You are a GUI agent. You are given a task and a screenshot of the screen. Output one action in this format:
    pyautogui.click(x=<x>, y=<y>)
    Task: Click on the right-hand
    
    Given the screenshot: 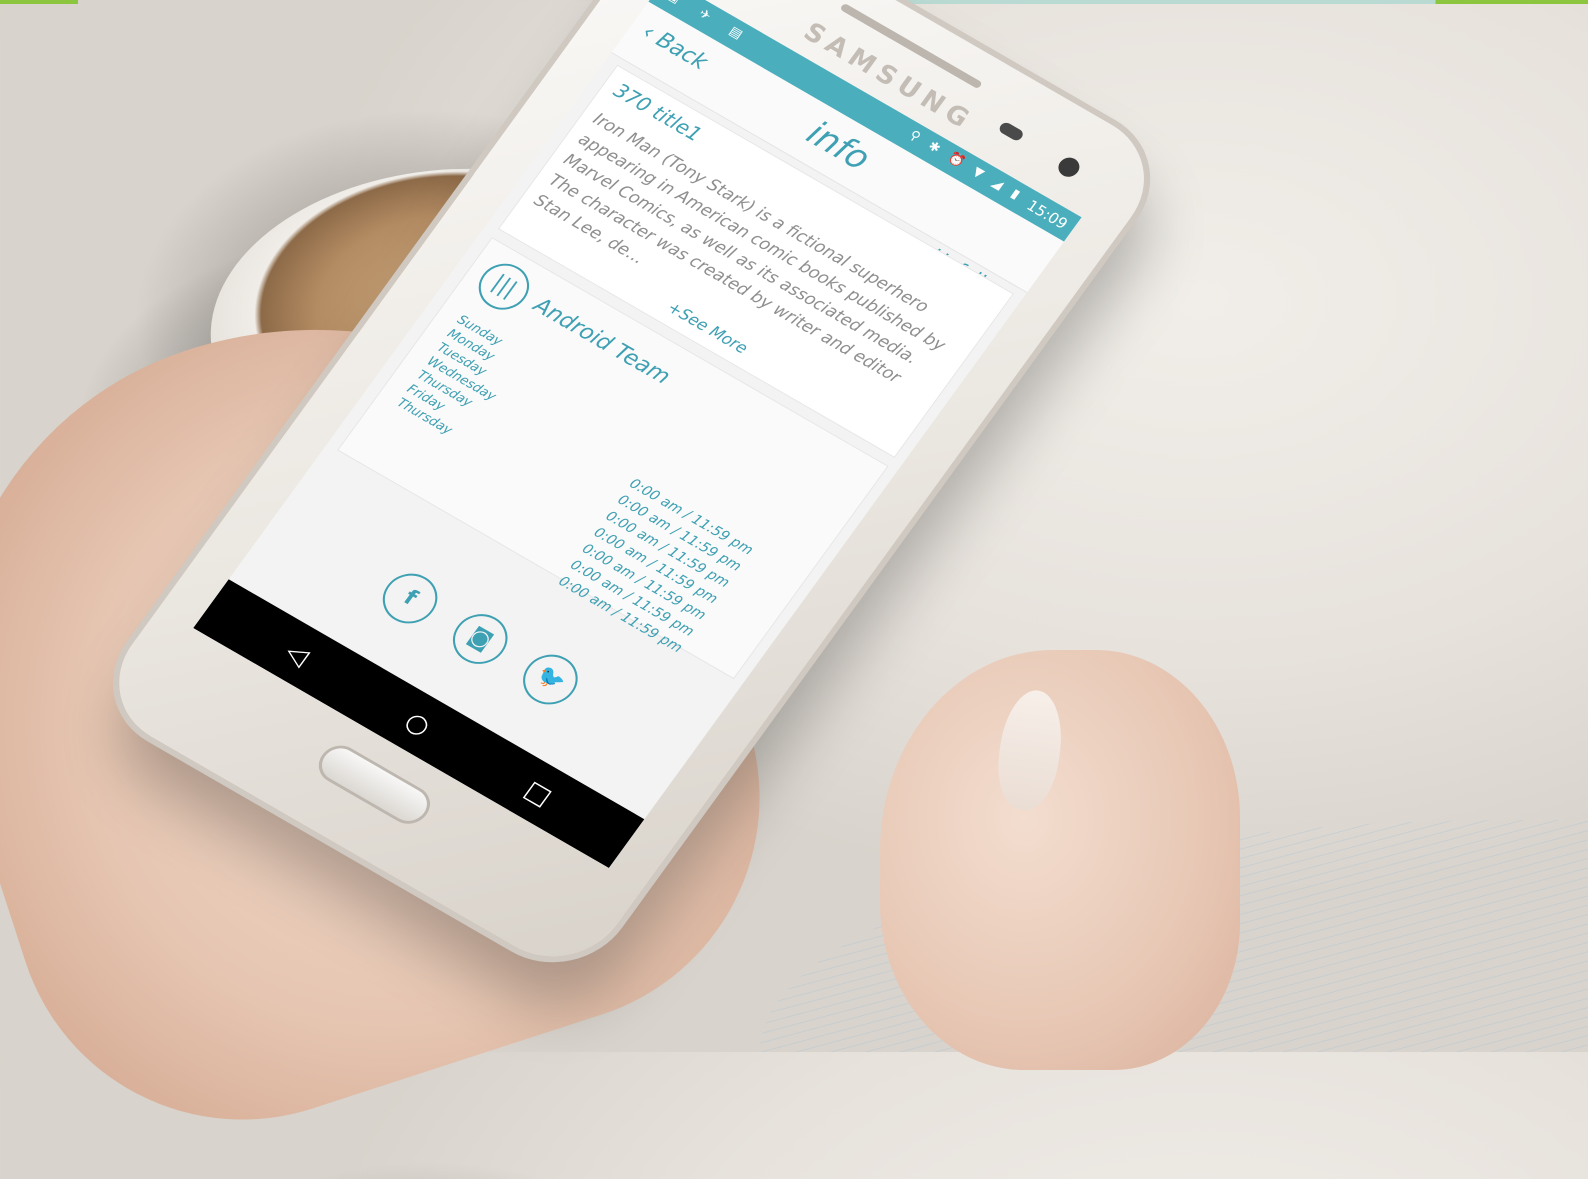 What is the action you would take?
    pyautogui.click(x=1060, y=860)
    